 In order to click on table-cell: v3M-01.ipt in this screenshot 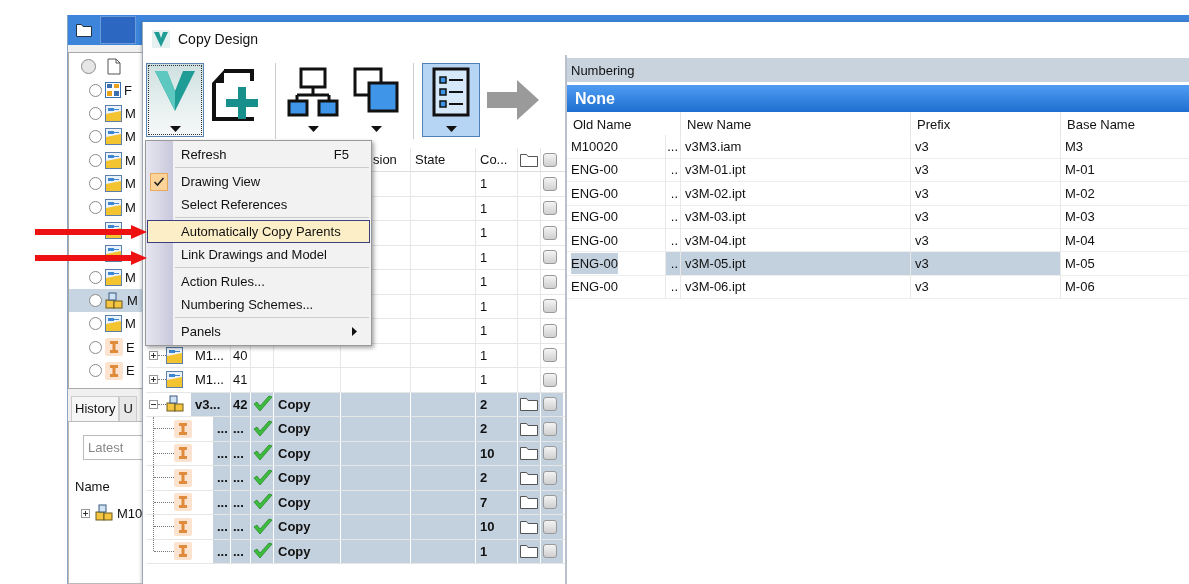, I will do `click(796, 170)`.